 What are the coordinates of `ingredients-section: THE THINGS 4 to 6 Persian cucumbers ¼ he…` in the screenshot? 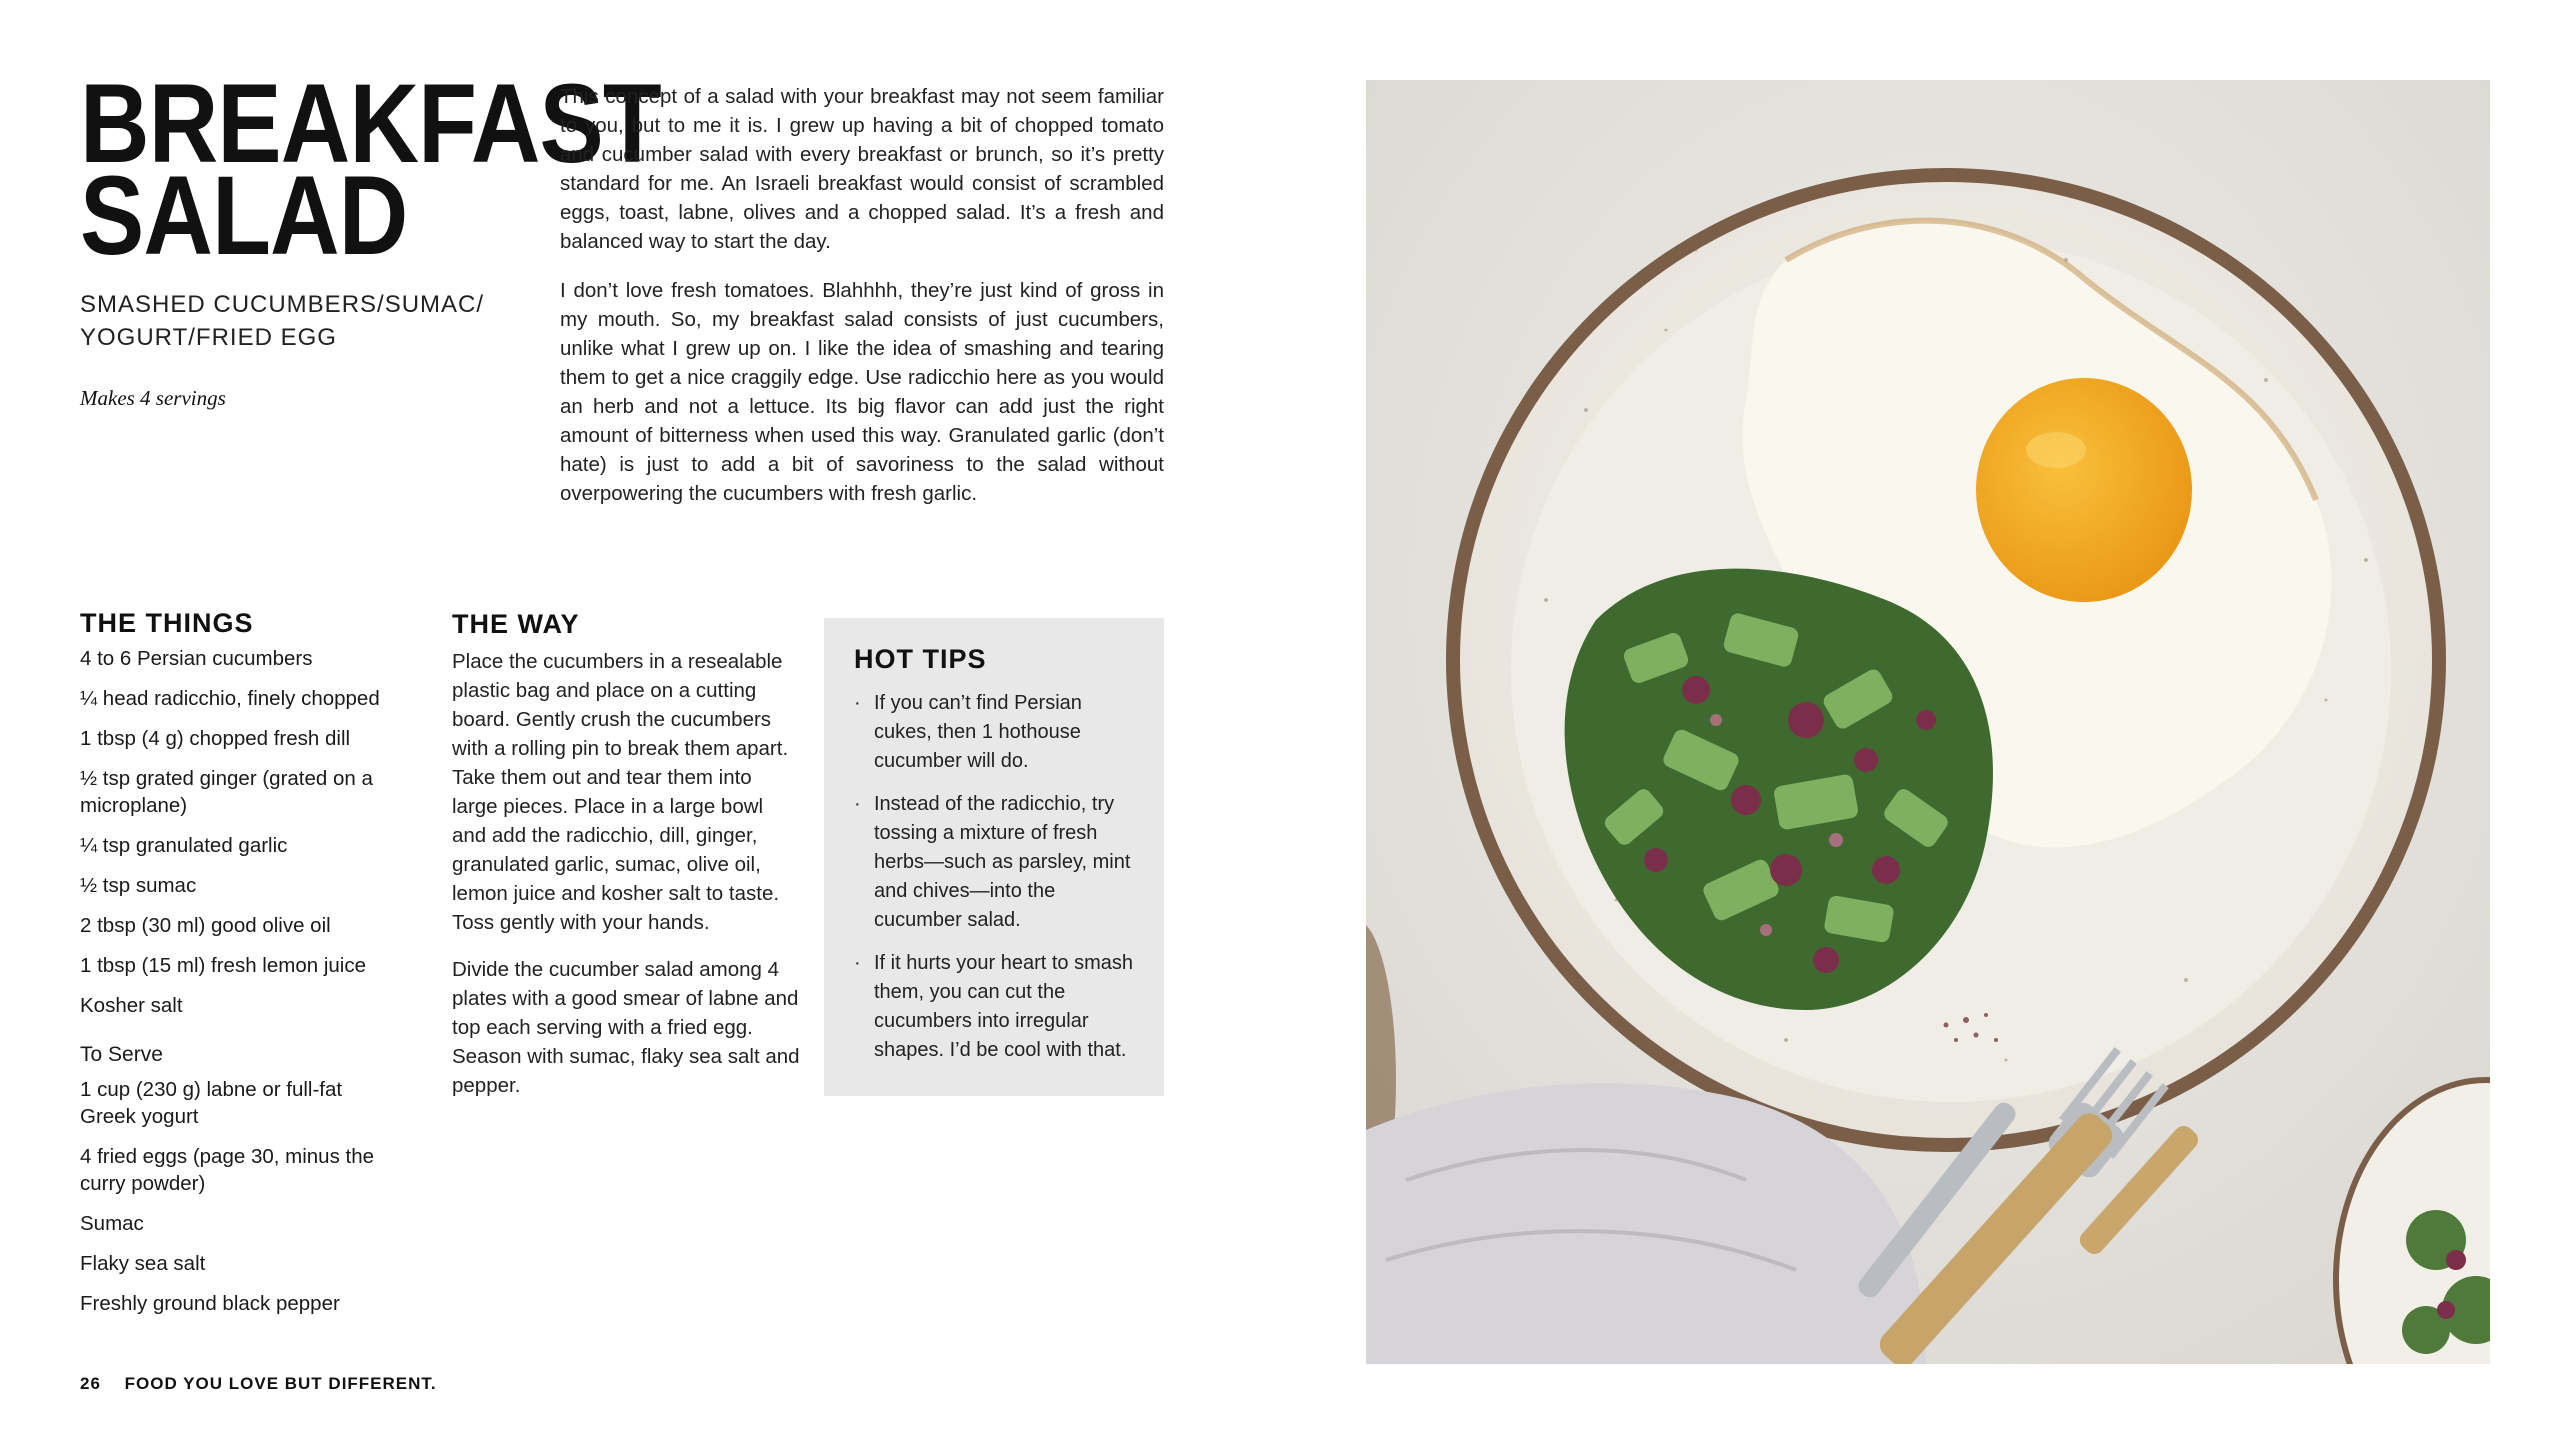 It's located at (240, 970).